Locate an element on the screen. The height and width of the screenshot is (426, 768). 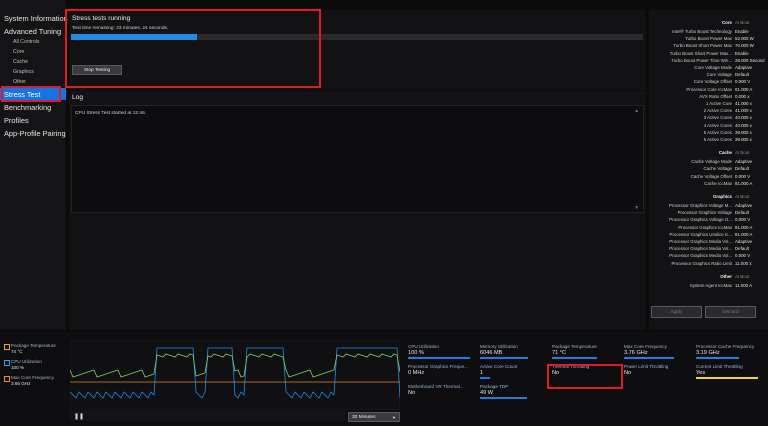
timeline-scrollbar: ❚❚ is located at coordinates (207, 416).